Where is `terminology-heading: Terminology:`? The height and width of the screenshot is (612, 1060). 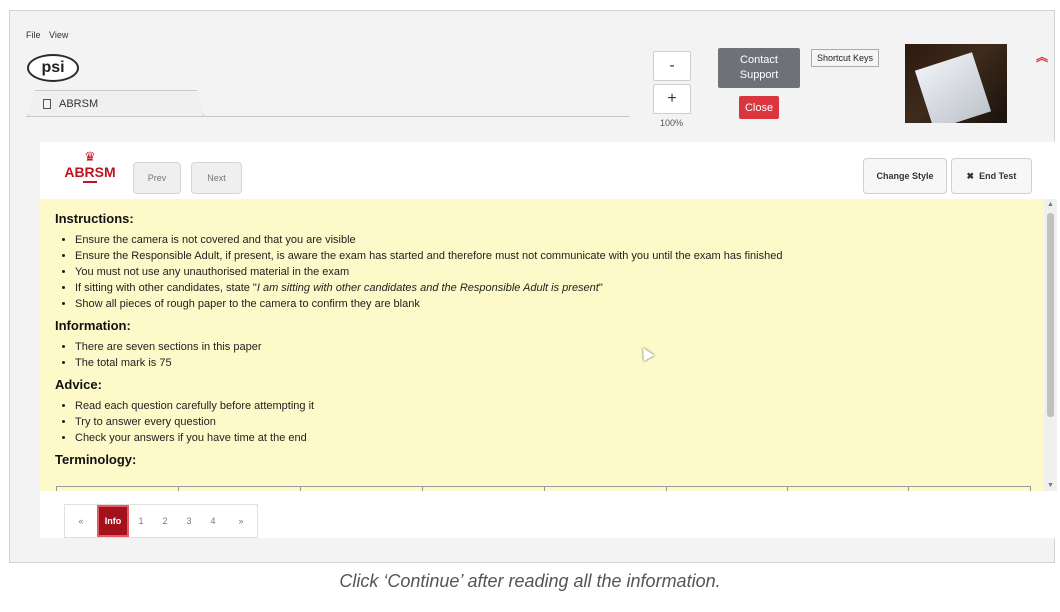
terminology-heading: Terminology: is located at coordinates (96, 459).